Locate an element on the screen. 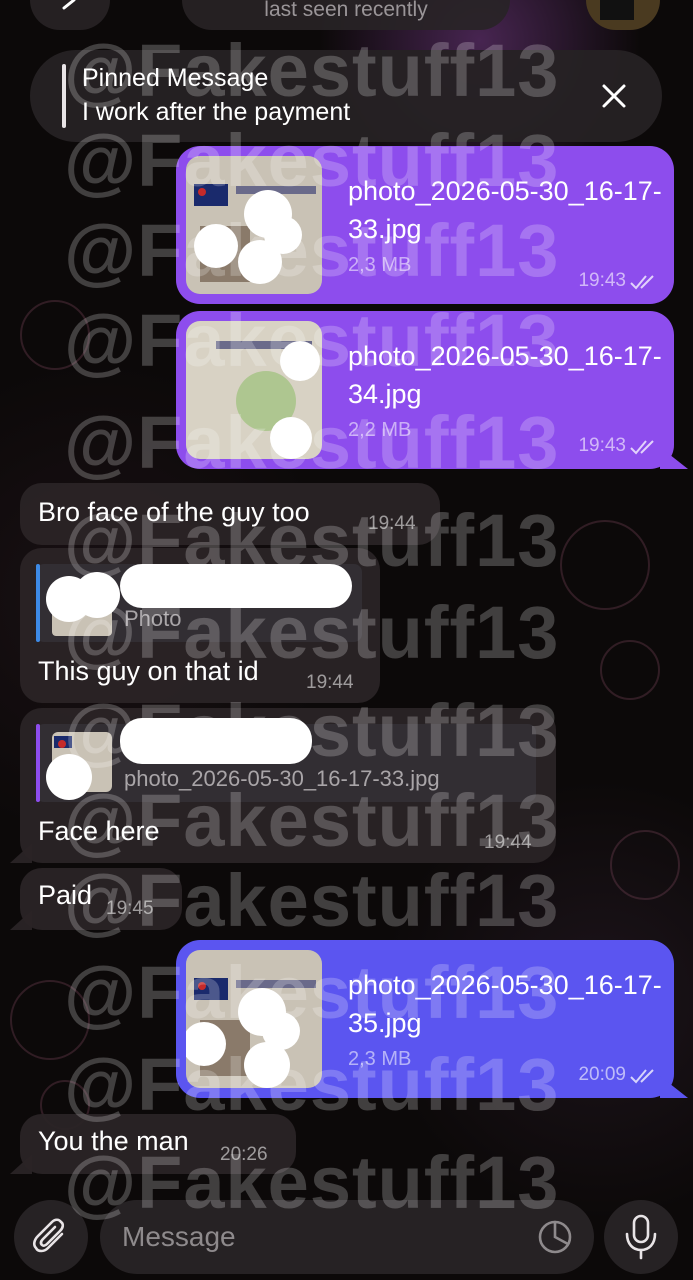 This screenshot has width=693, height=1280. message-text: You the man is located at coordinates (113, 1141).